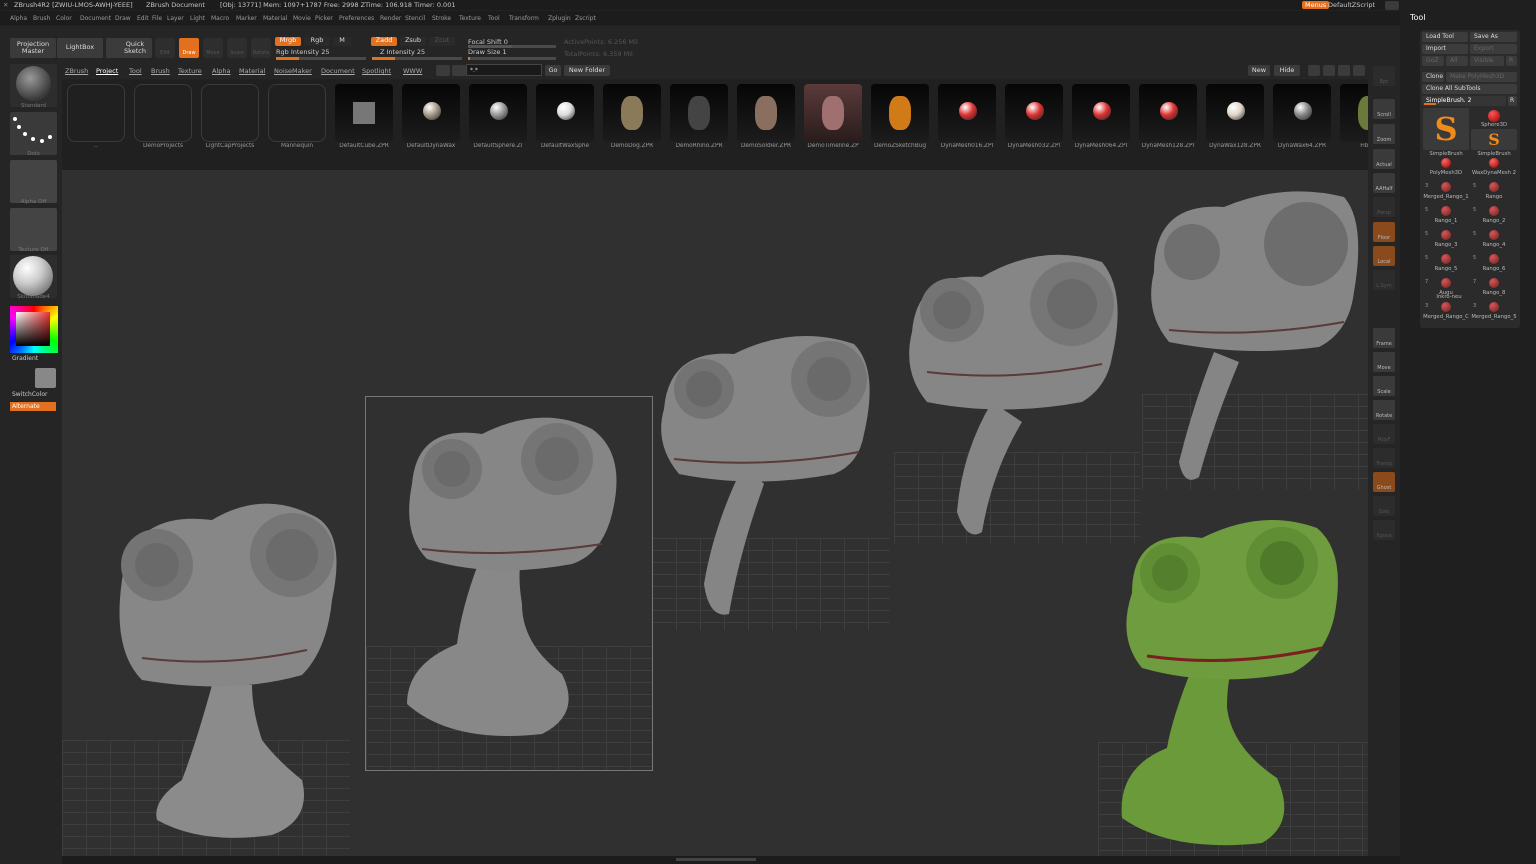  What do you see at coordinates (1384, 183) in the screenshot?
I see `tool-aahalf-button: AAHalf` at bounding box center [1384, 183].